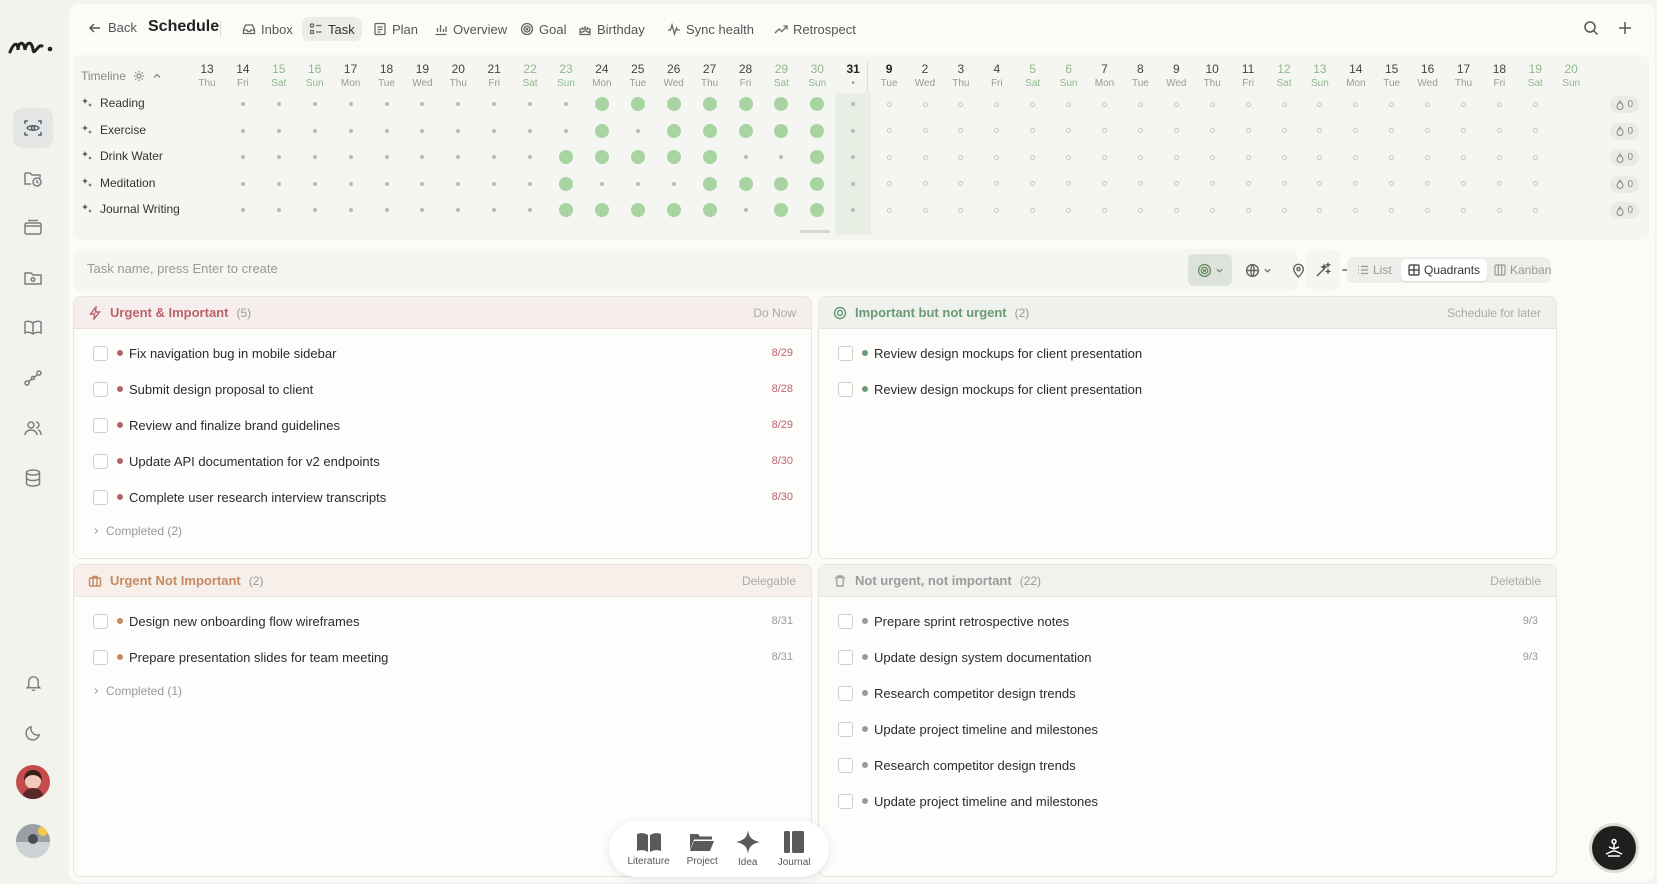 This screenshot has height=884, width=1657. What do you see at coordinates (1187, 765) in the screenshot?
I see `task-row: Research competitor design trends` at bounding box center [1187, 765].